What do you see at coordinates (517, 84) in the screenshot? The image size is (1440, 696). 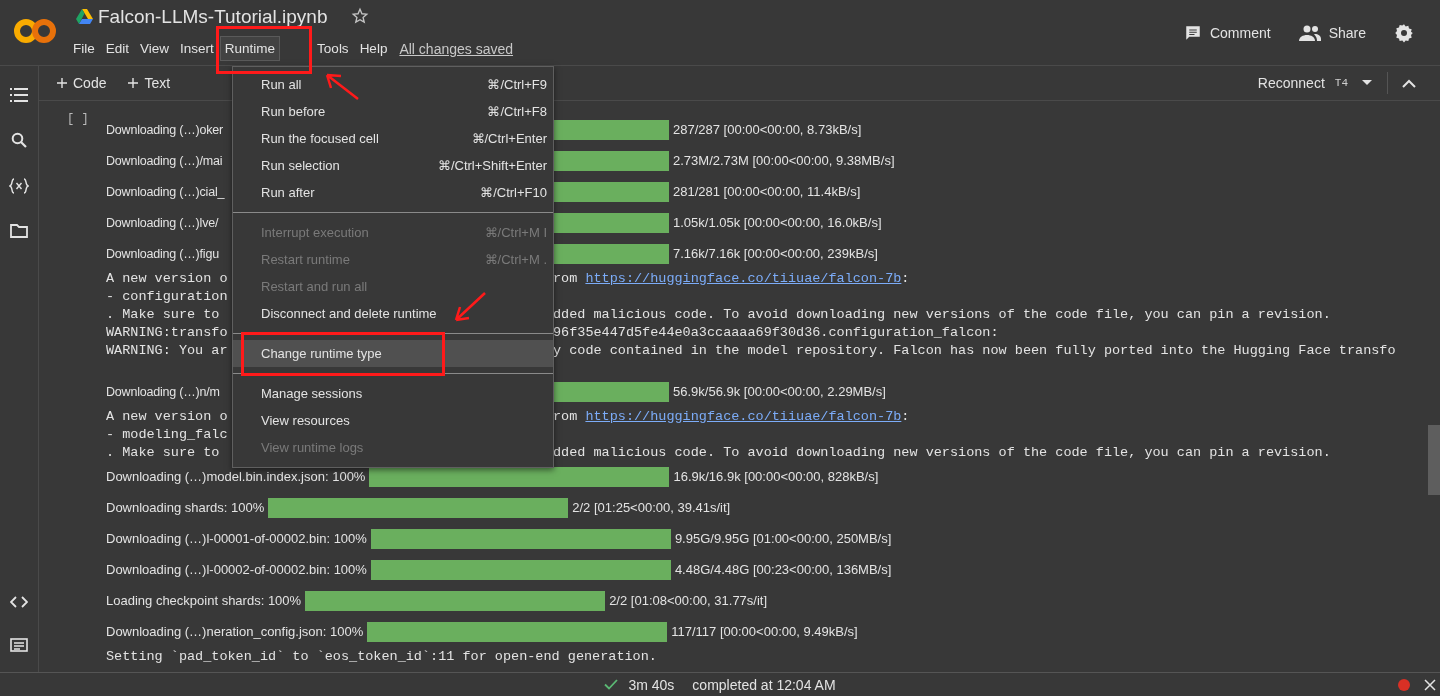 I see `shortcut-label: ⌘/Ctrl+F9` at bounding box center [517, 84].